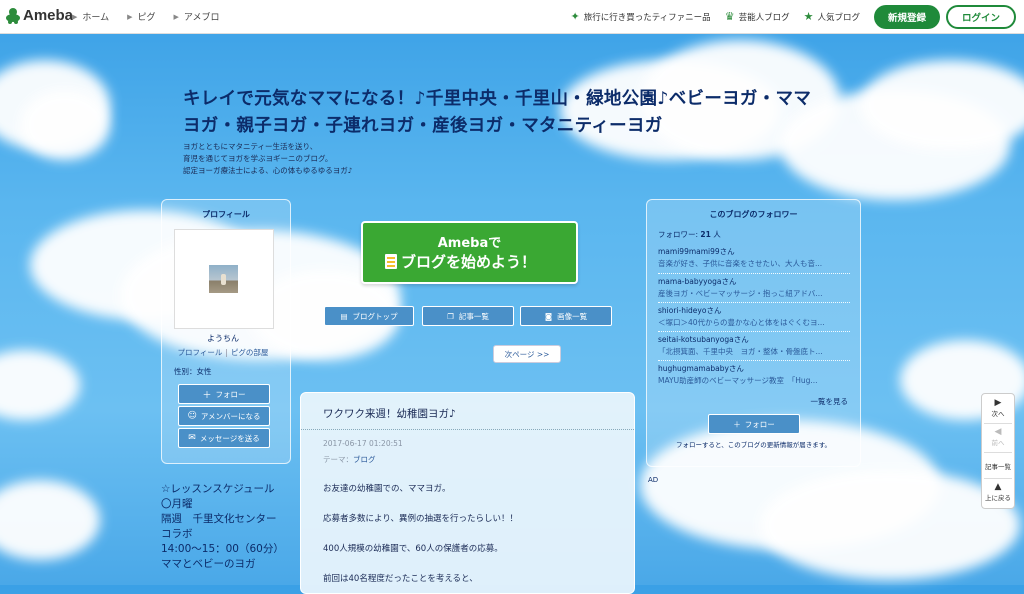 The image size is (1024, 594). Describe the element at coordinates (998, 432) in the screenshot. I see `arrow-left-icon: ◀` at that location.